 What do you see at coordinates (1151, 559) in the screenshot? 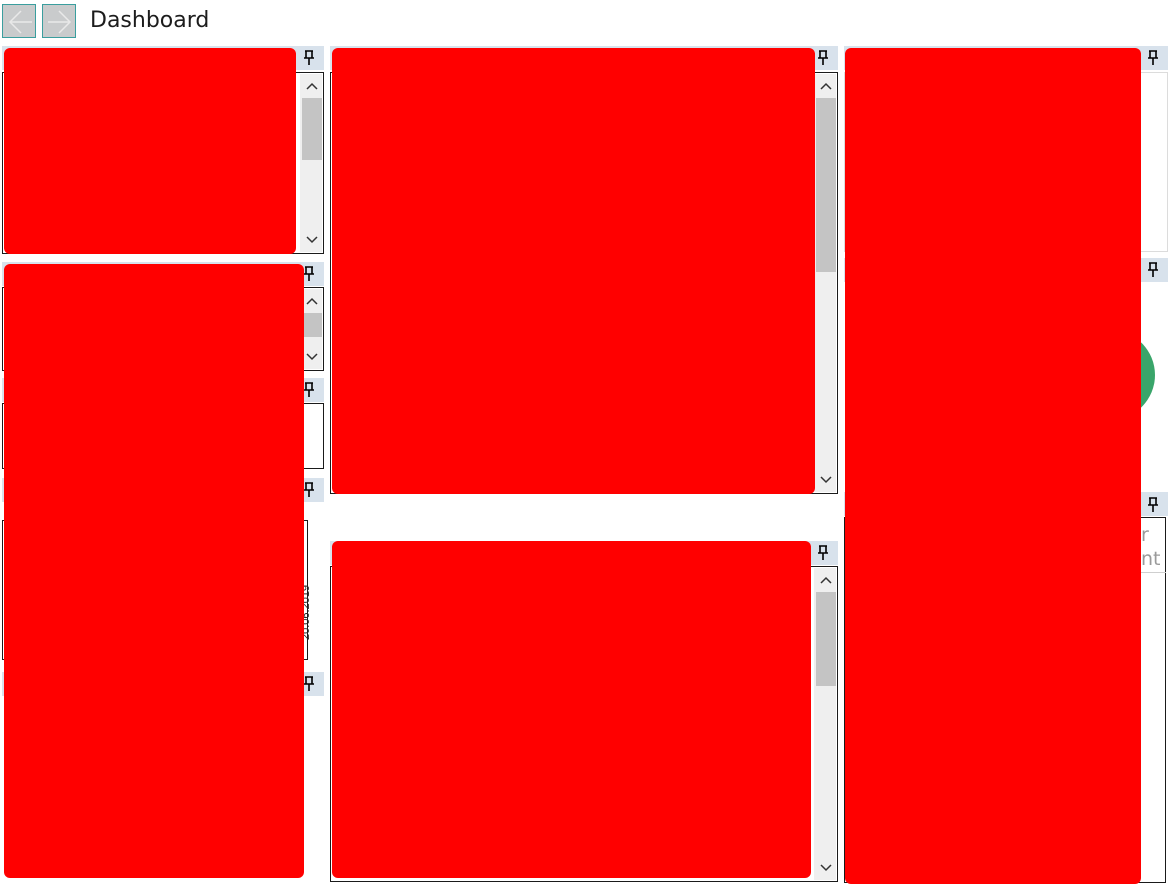
I see `column-header-text: nt` at bounding box center [1151, 559].